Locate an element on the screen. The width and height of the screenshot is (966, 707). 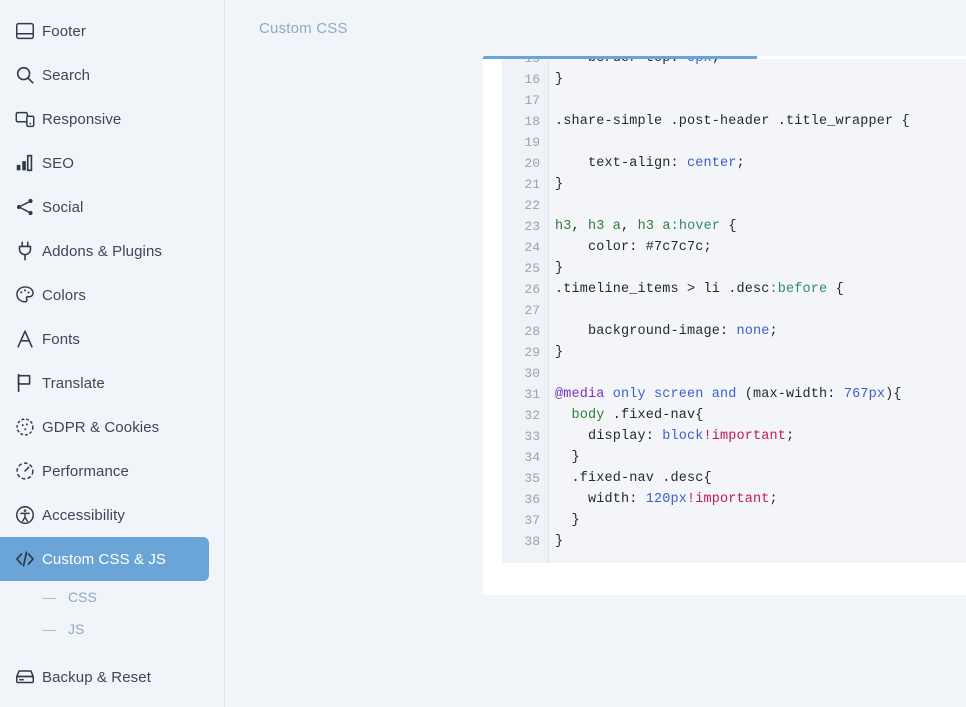
code-line: display: block!important; is located at coordinates (760, 436).